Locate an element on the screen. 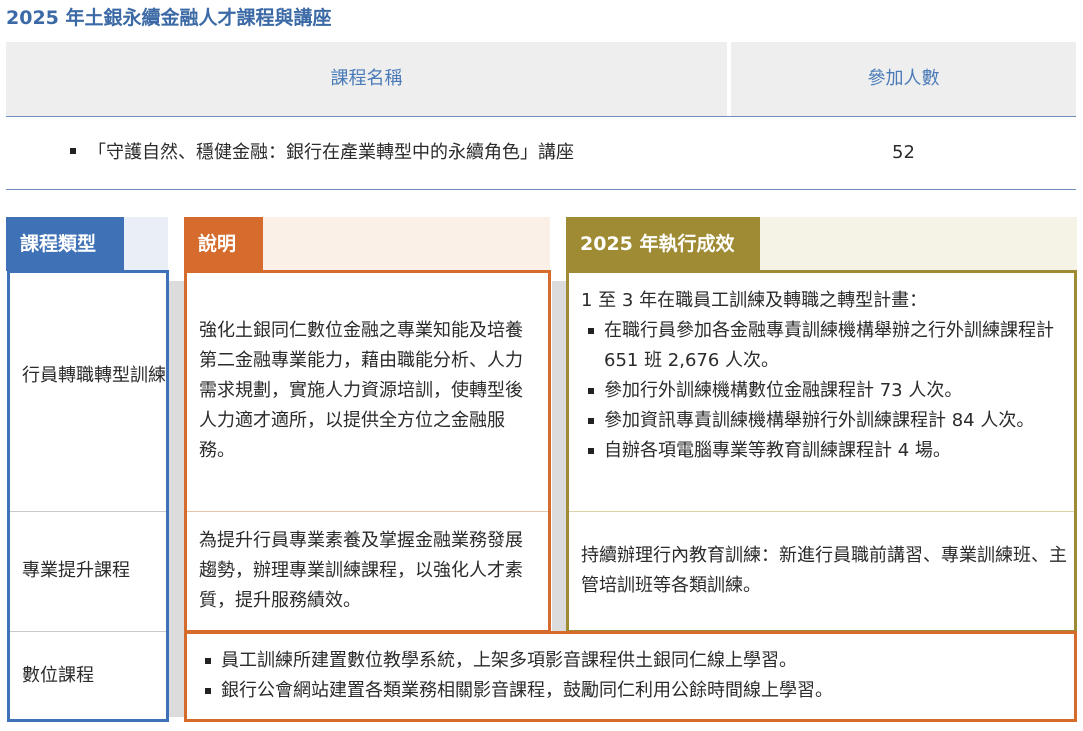  page-title: 2025 年土銀永續金融人才課程與講座 is located at coordinates (169, 18).